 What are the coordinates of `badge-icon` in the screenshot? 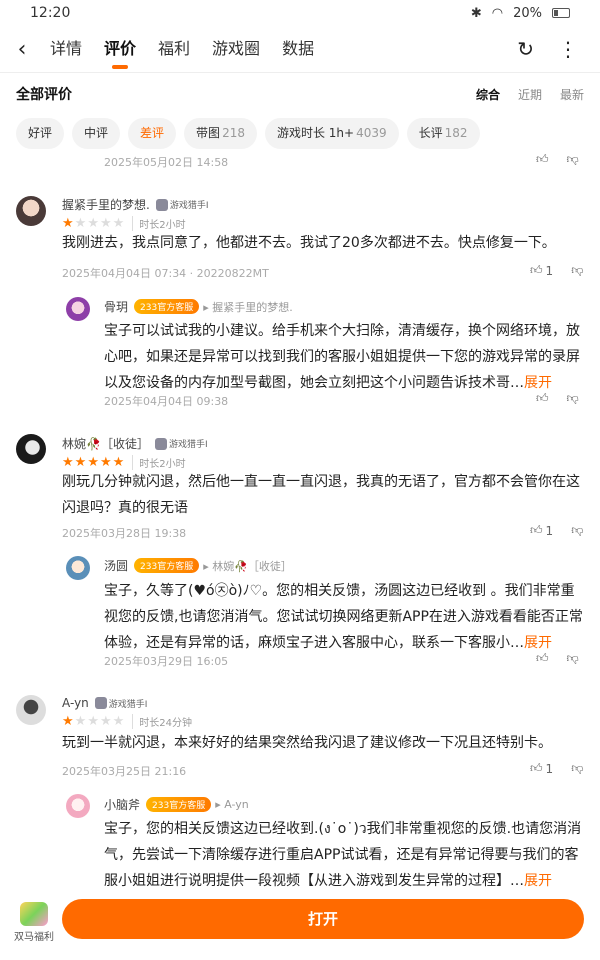 It's located at (161, 204).